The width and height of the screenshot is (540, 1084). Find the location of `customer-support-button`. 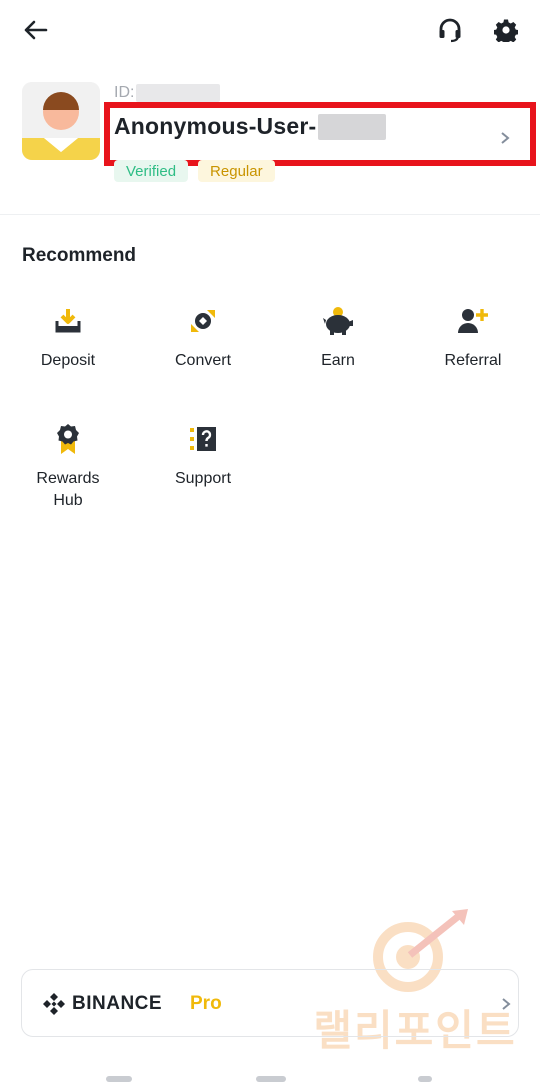

customer-support-button is located at coordinates (450, 30).